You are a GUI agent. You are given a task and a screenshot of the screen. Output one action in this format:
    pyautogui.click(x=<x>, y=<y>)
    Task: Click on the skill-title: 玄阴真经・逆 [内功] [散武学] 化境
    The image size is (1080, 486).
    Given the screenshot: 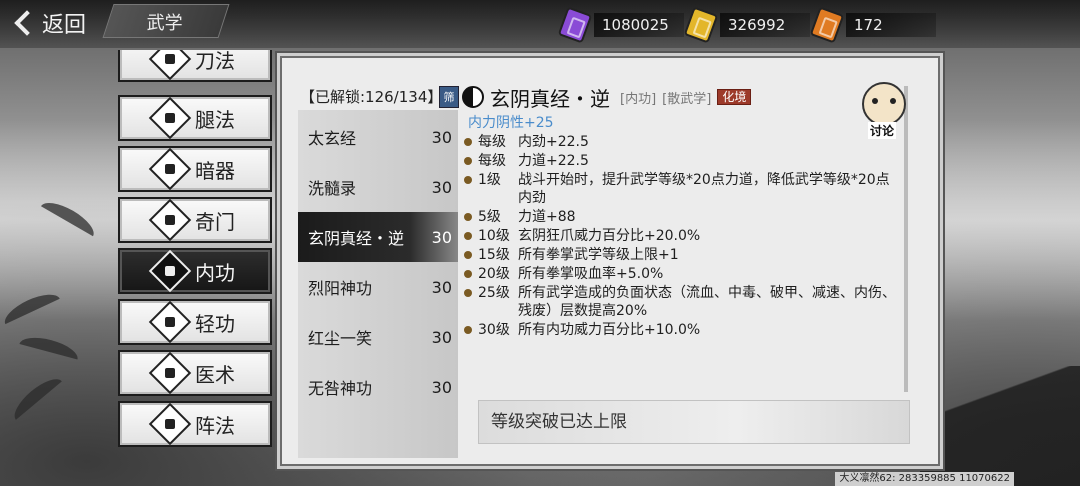 What is the action you would take?
    pyautogui.click(x=682, y=97)
    